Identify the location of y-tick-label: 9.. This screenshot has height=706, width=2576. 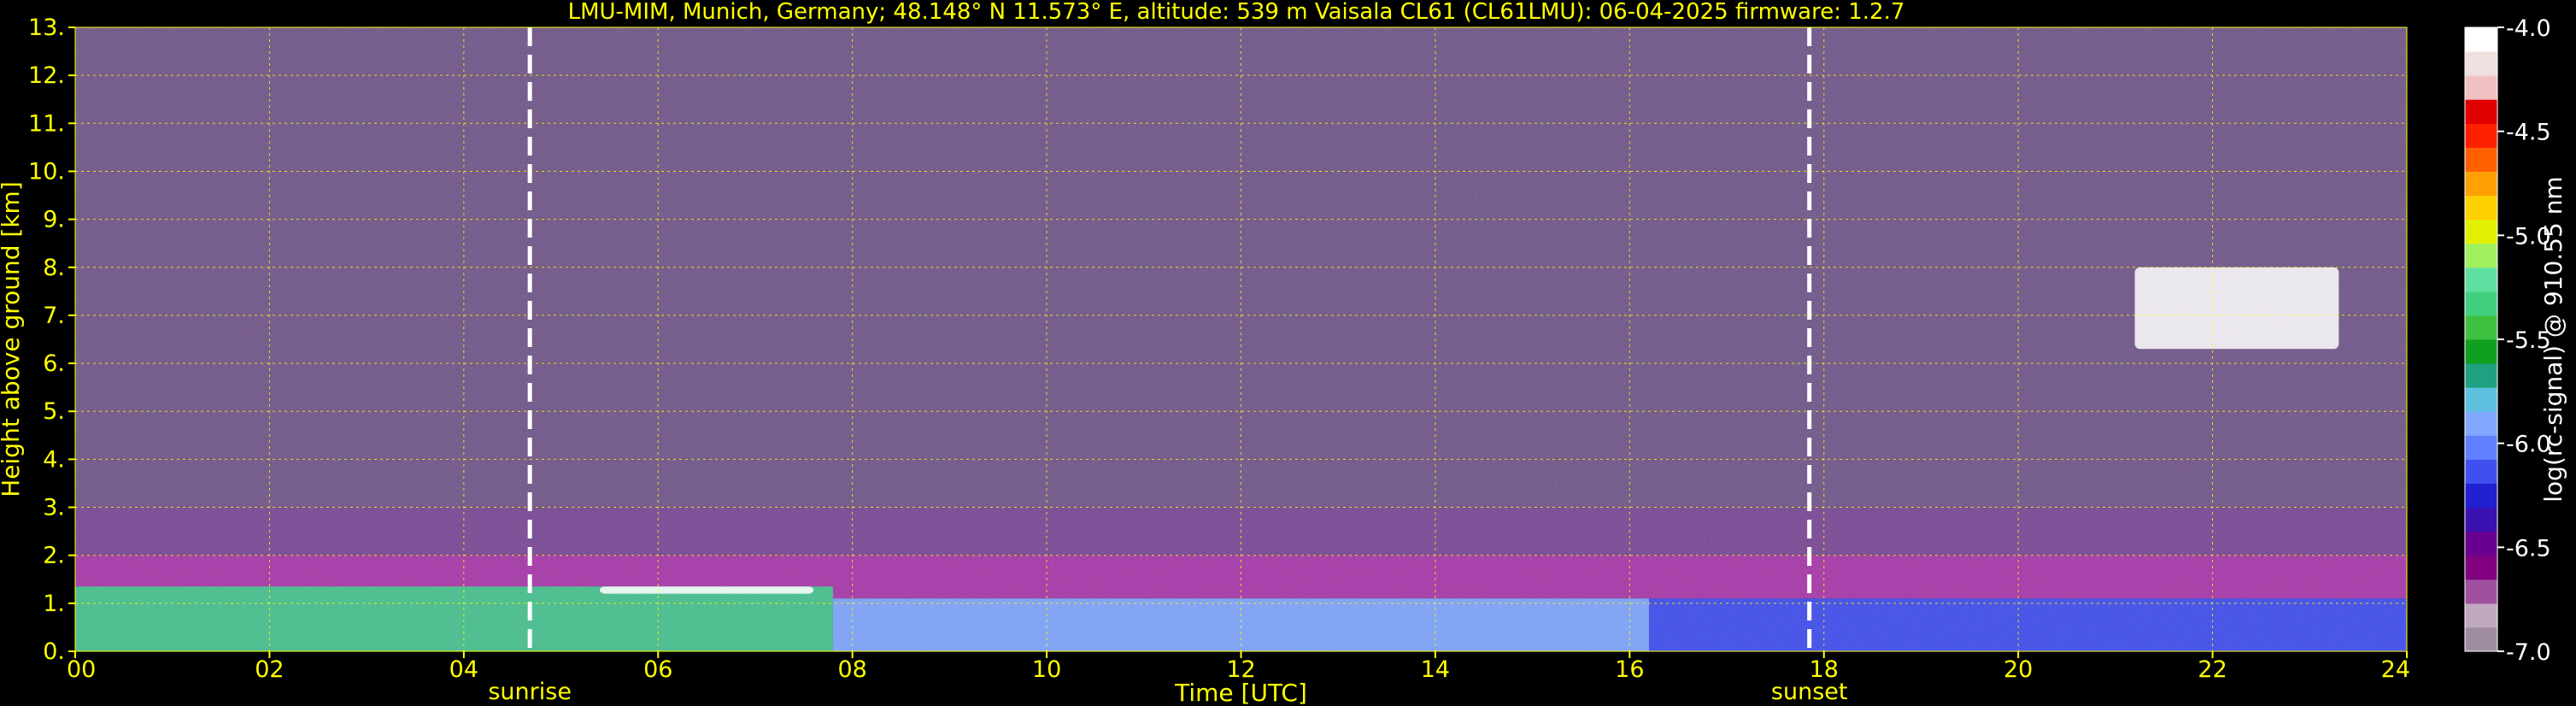
(54, 220).